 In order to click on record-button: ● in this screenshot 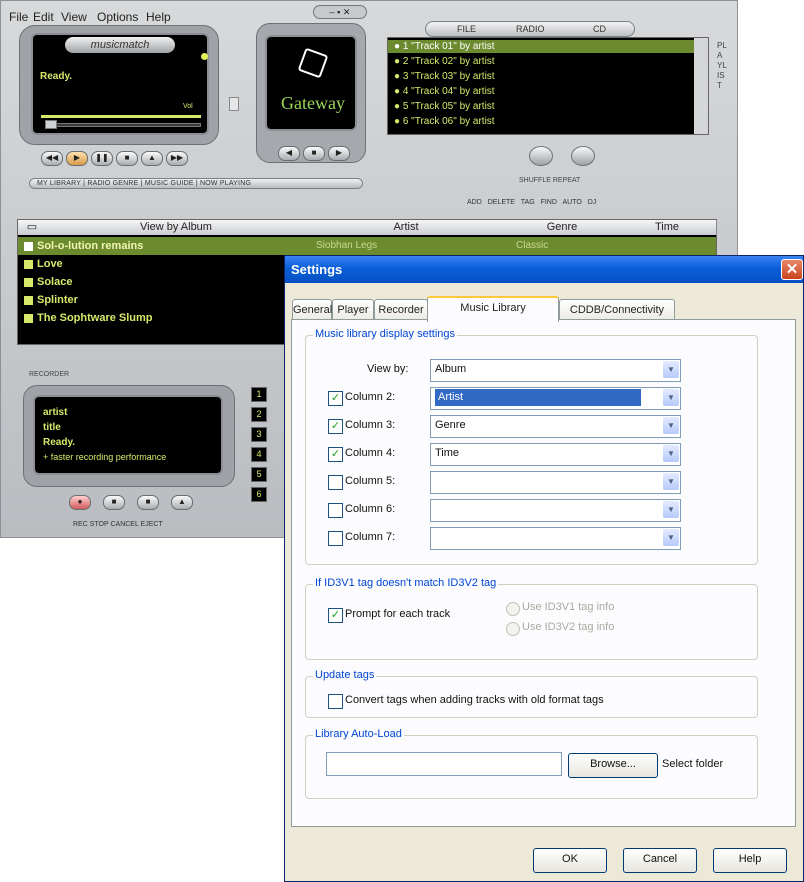, I will do `click(80, 502)`.